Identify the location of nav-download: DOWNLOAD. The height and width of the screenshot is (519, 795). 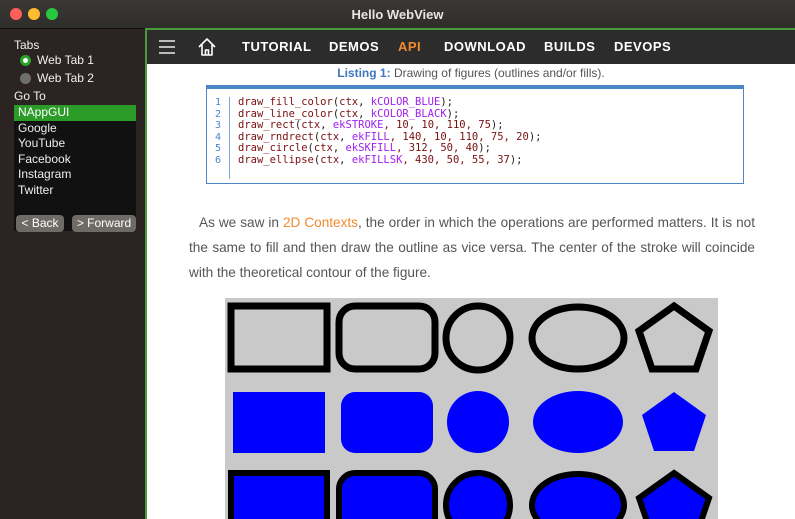
(485, 46).